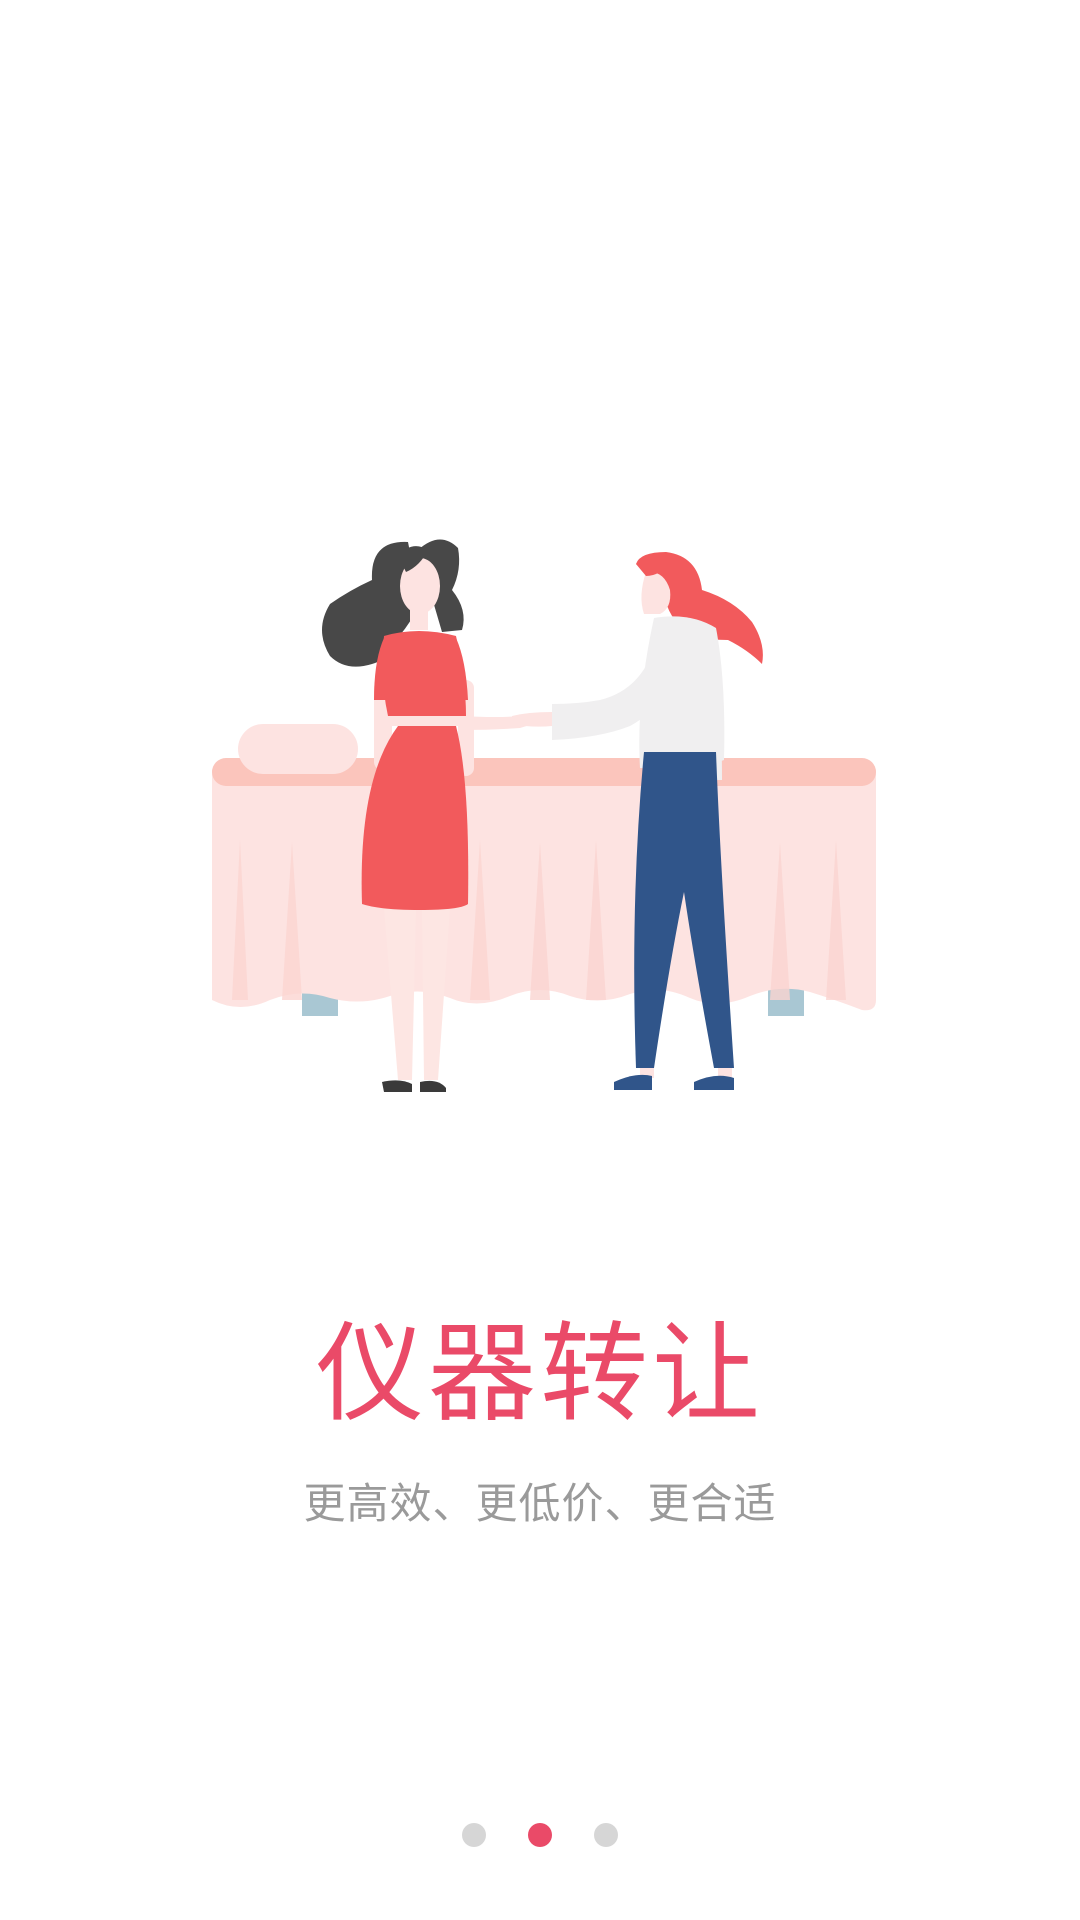 Image resolution: width=1080 pixels, height=1920 pixels. I want to click on page-subtitle: 更高效、更低价、更合适, so click(540, 1503).